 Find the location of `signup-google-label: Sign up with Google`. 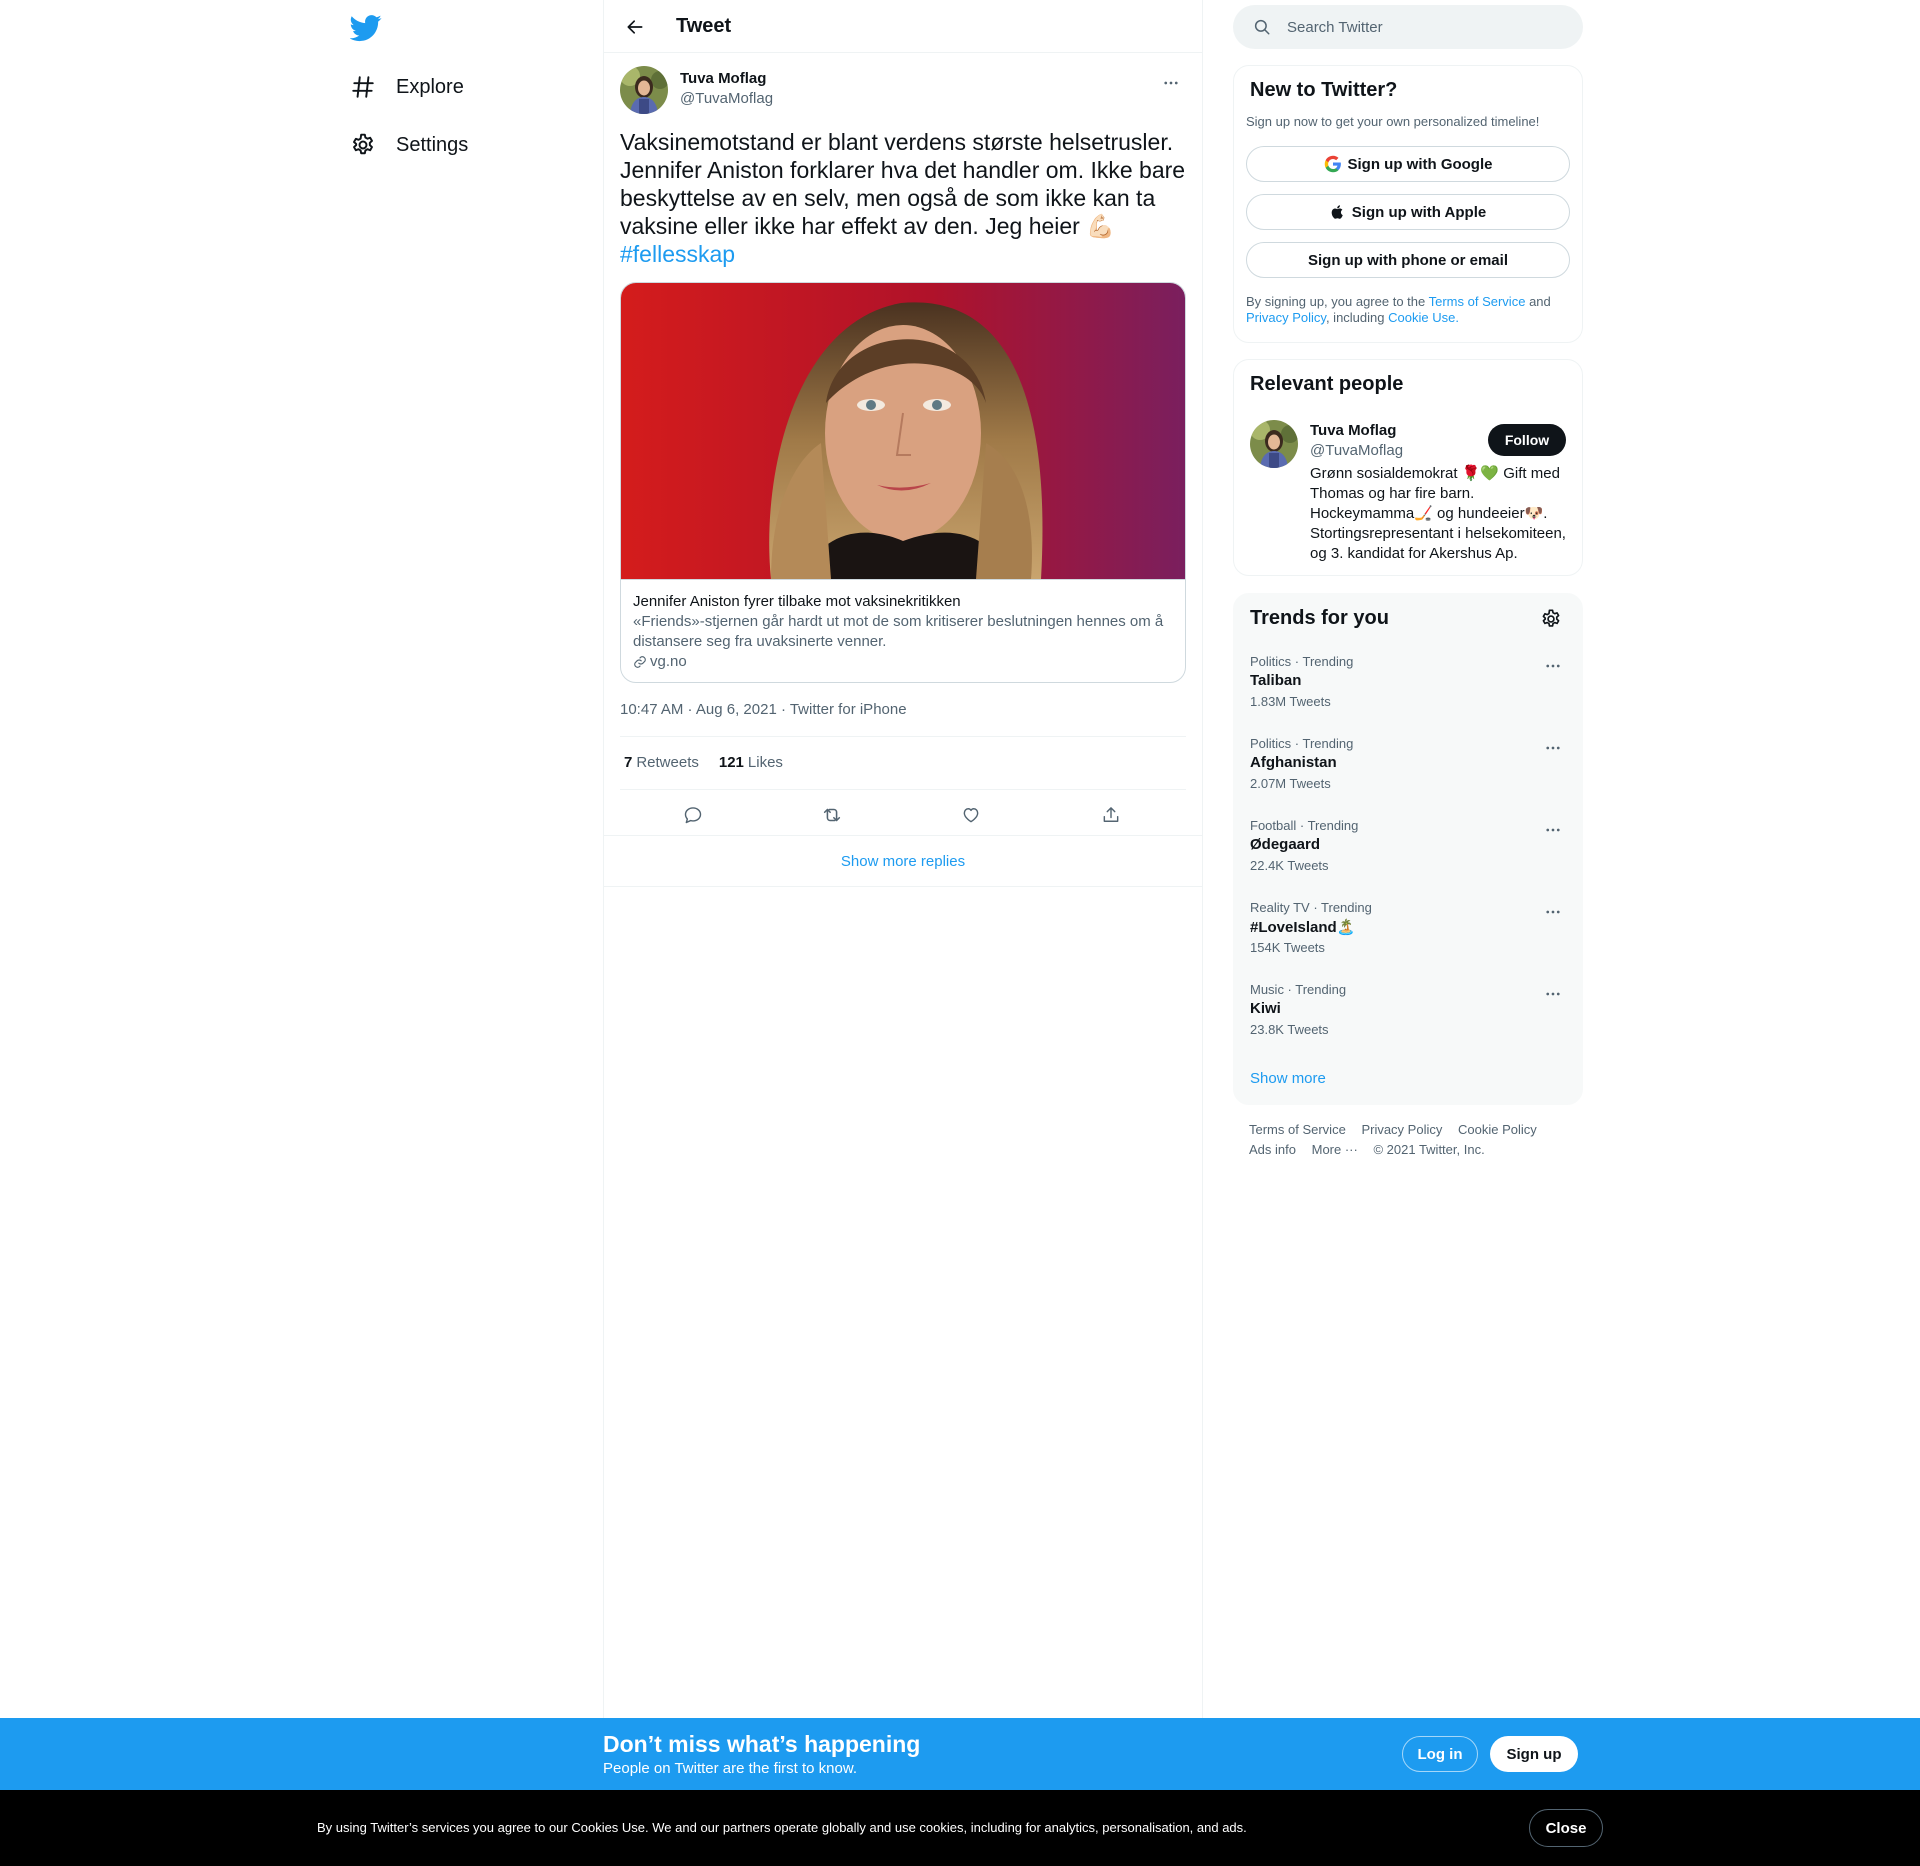

signup-google-label: Sign up with Google is located at coordinates (1420, 164).